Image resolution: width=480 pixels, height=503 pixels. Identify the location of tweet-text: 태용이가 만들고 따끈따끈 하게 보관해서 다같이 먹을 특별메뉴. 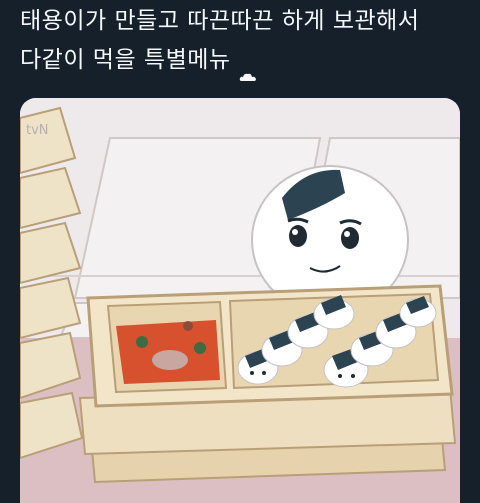
(245, 41).